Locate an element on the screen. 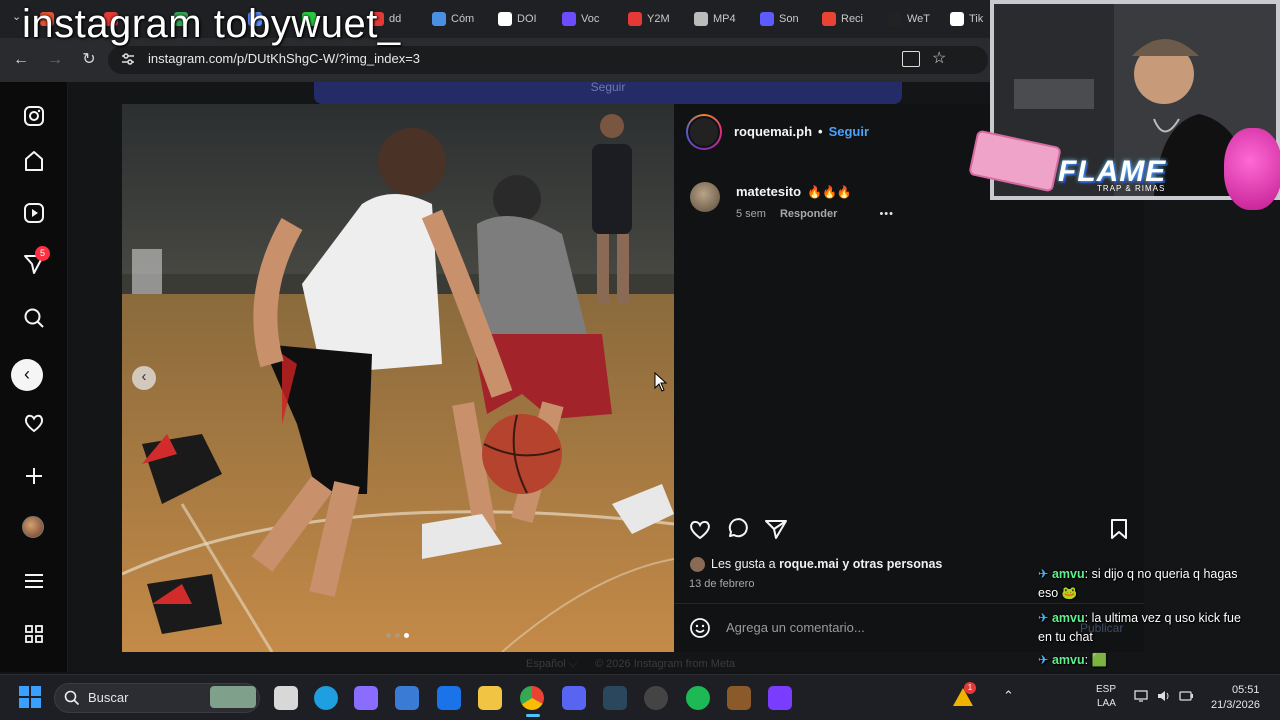 This screenshot has width=1280, height=720. tab-label: Son is located at coordinates (789, 19).